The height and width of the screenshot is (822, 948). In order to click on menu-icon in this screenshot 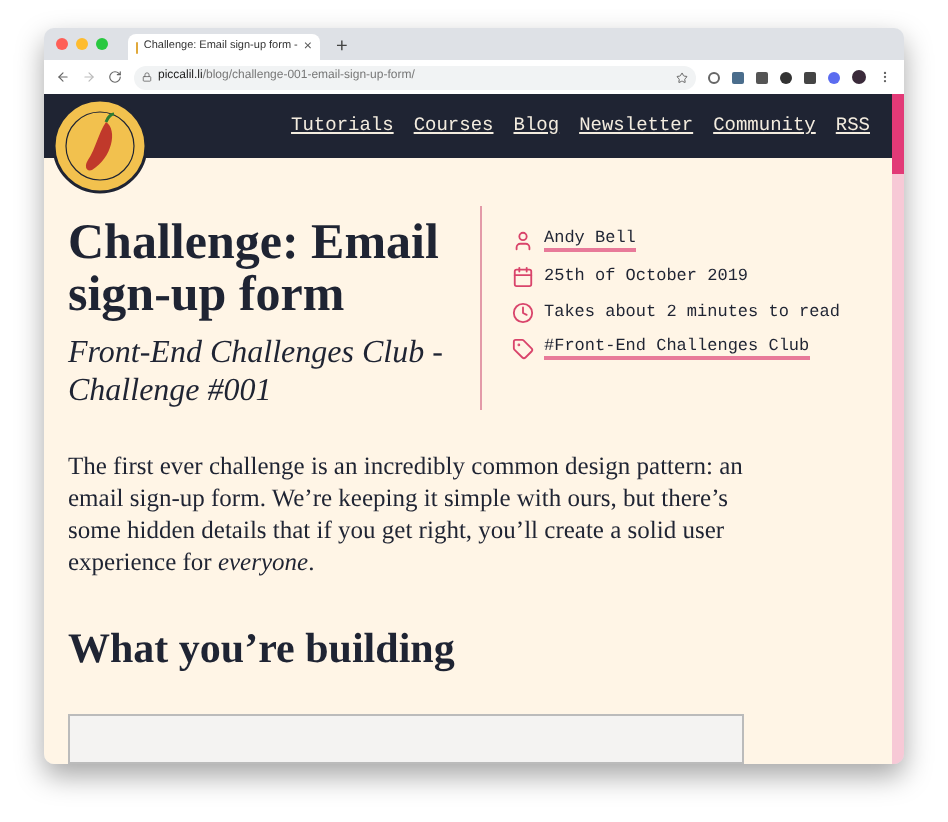, I will do `click(885, 77)`.